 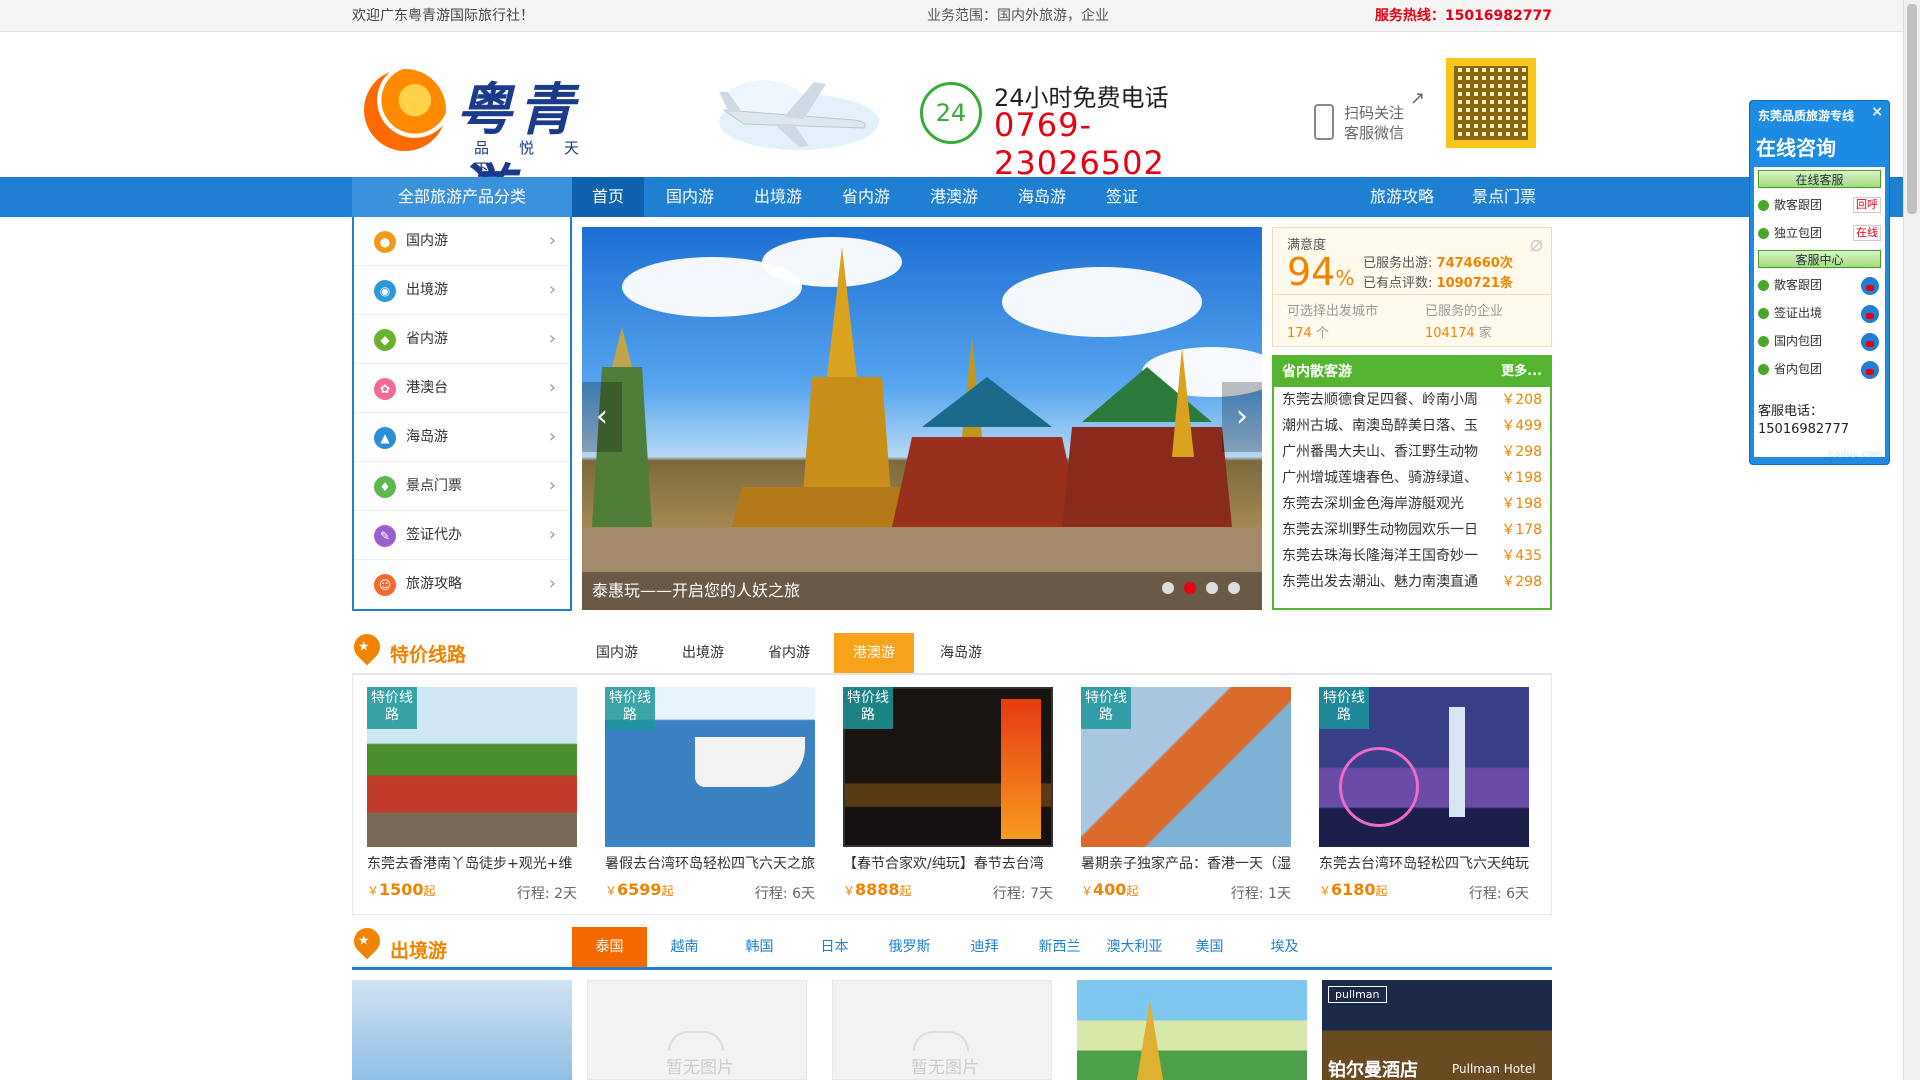 I want to click on all-categories-button: 全部旅游产品分类, so click(x=462, y=197).